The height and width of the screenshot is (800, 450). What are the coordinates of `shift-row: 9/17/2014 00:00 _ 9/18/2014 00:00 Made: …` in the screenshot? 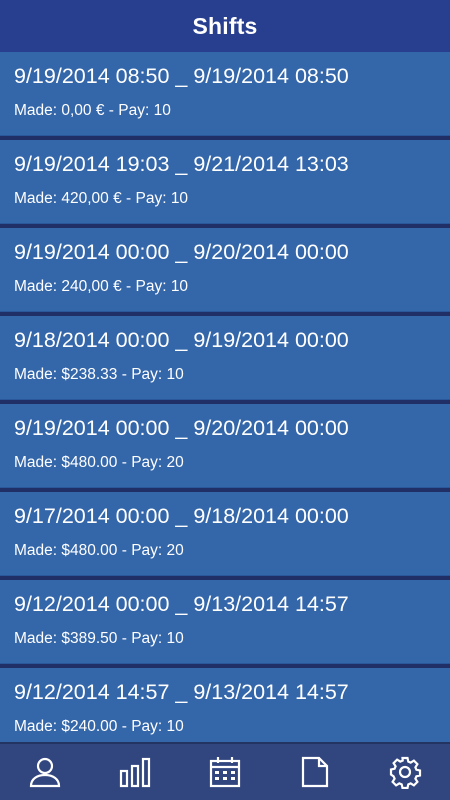 It's located at (225, 534).